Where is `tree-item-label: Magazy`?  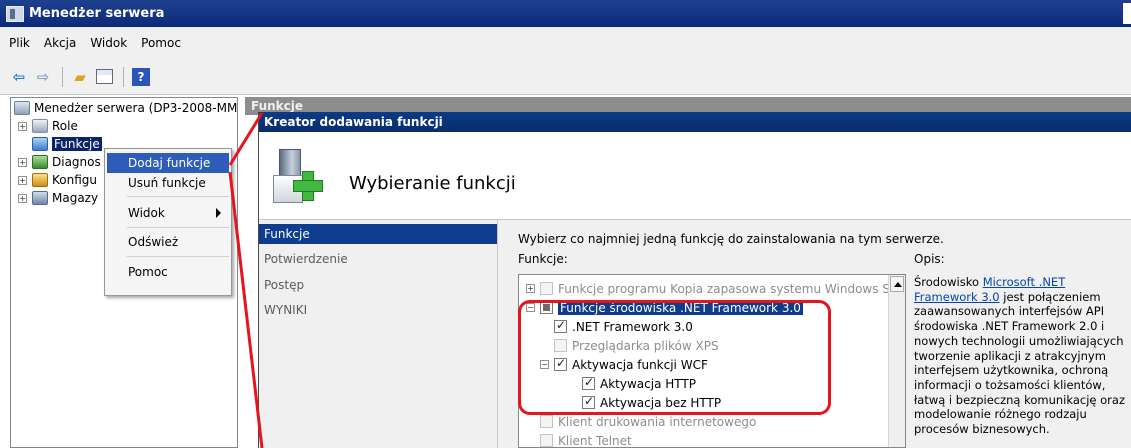
tree-item-label: Magazy is located at coordinates (75, 198).